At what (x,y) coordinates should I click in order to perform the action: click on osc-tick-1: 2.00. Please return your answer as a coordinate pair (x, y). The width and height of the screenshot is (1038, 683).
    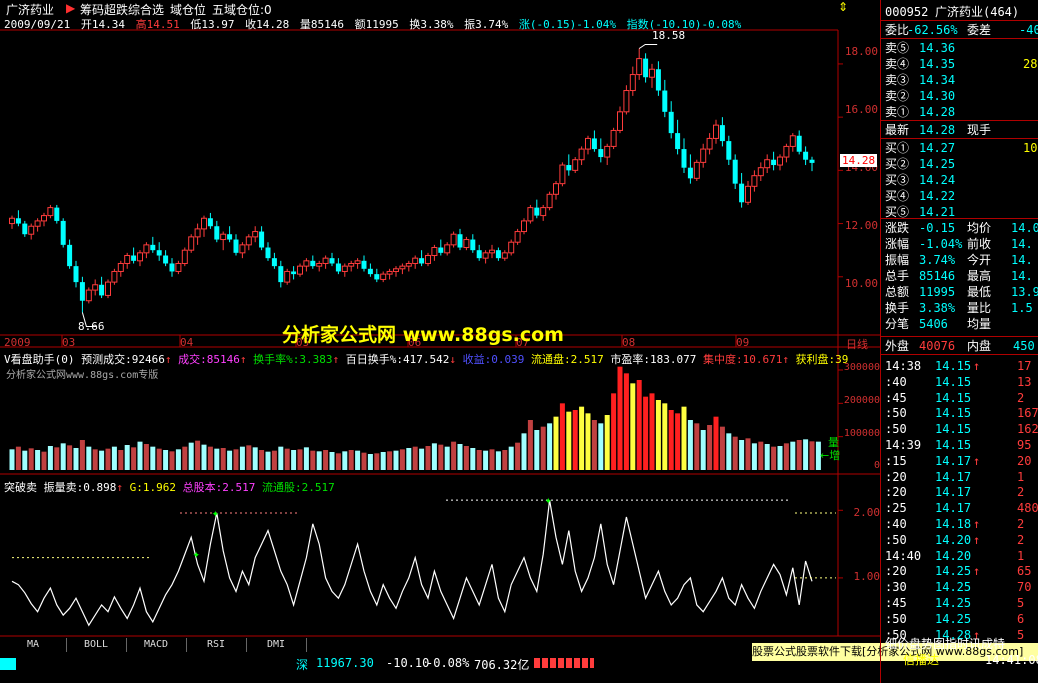
    Looking at the image, I should click on (867, 512).